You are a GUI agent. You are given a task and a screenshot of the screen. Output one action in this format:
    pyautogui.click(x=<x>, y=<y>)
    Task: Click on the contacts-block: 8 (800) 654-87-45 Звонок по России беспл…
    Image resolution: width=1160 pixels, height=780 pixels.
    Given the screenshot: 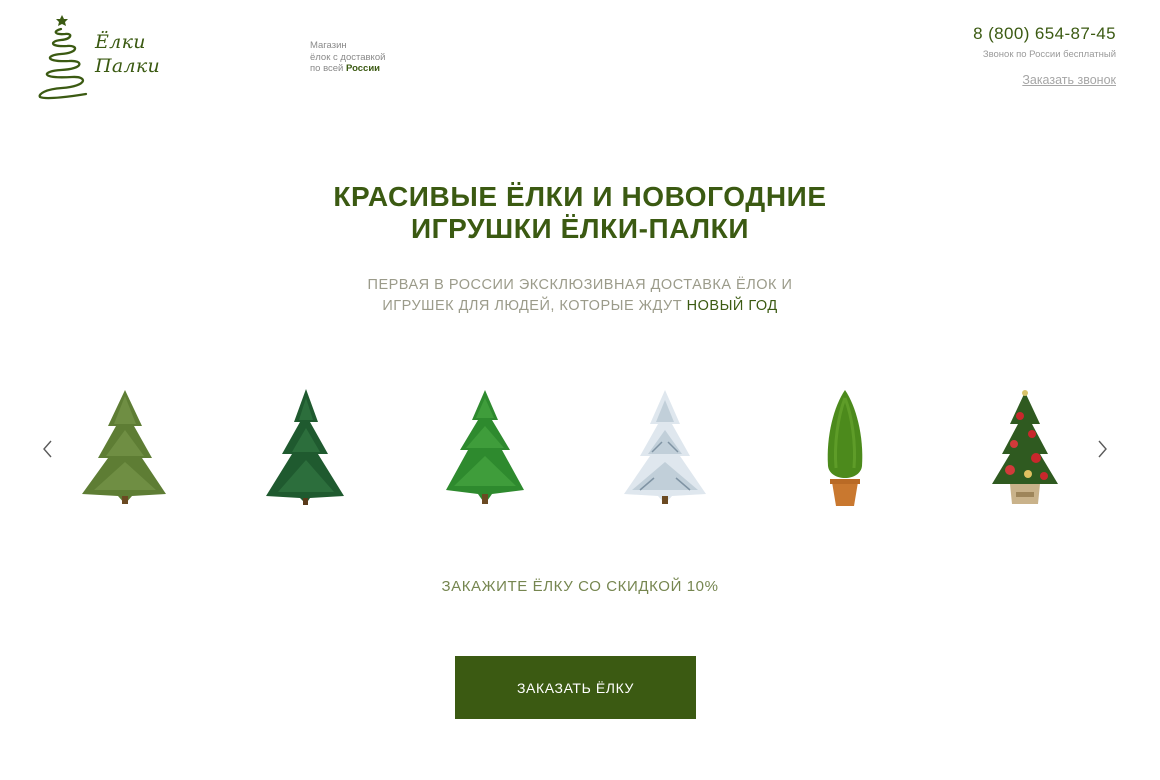 What is the action you would take?
    pyautogui.click(x=1044, y=56)
    